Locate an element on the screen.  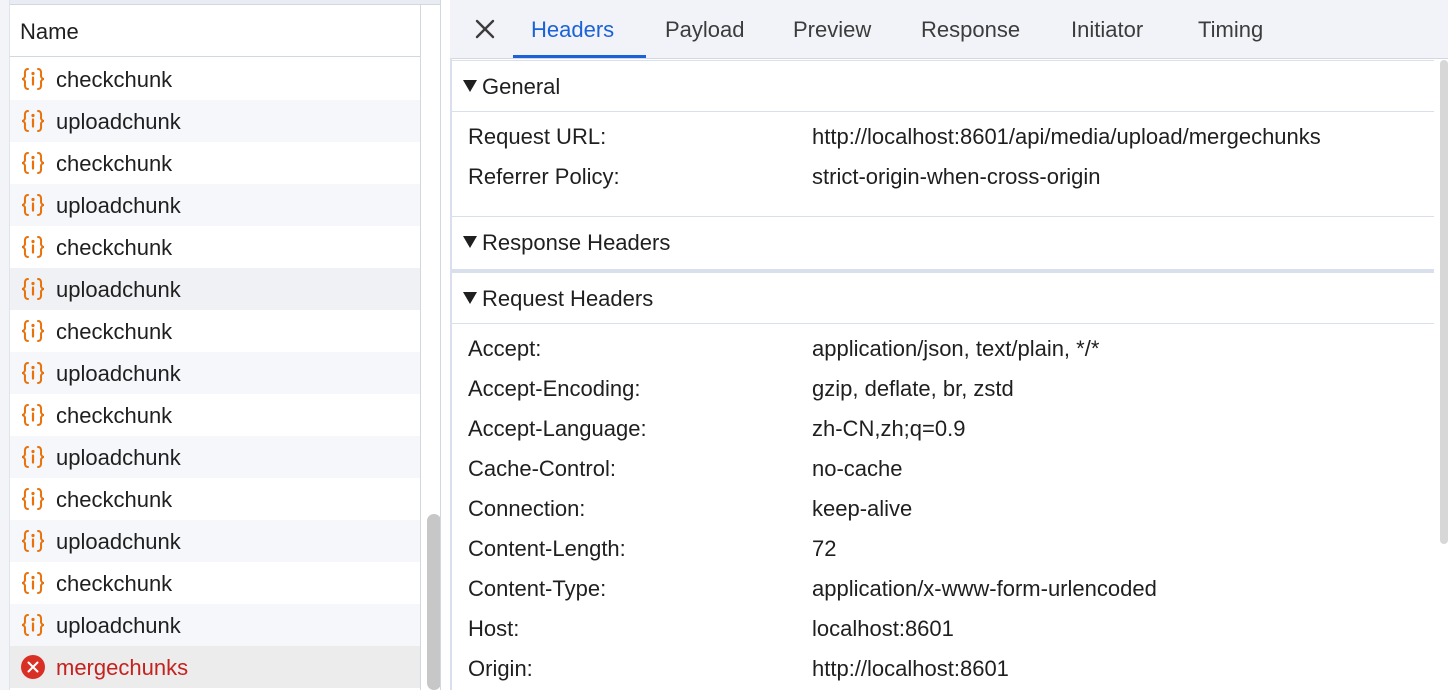
header-key: Connection: is located at coordinates (527, 508).